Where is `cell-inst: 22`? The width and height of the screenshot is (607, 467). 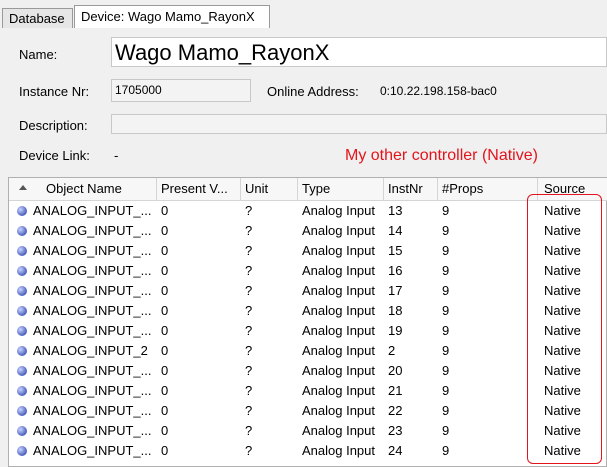
cell-inst: 22 is located at coordinates (395, 410).